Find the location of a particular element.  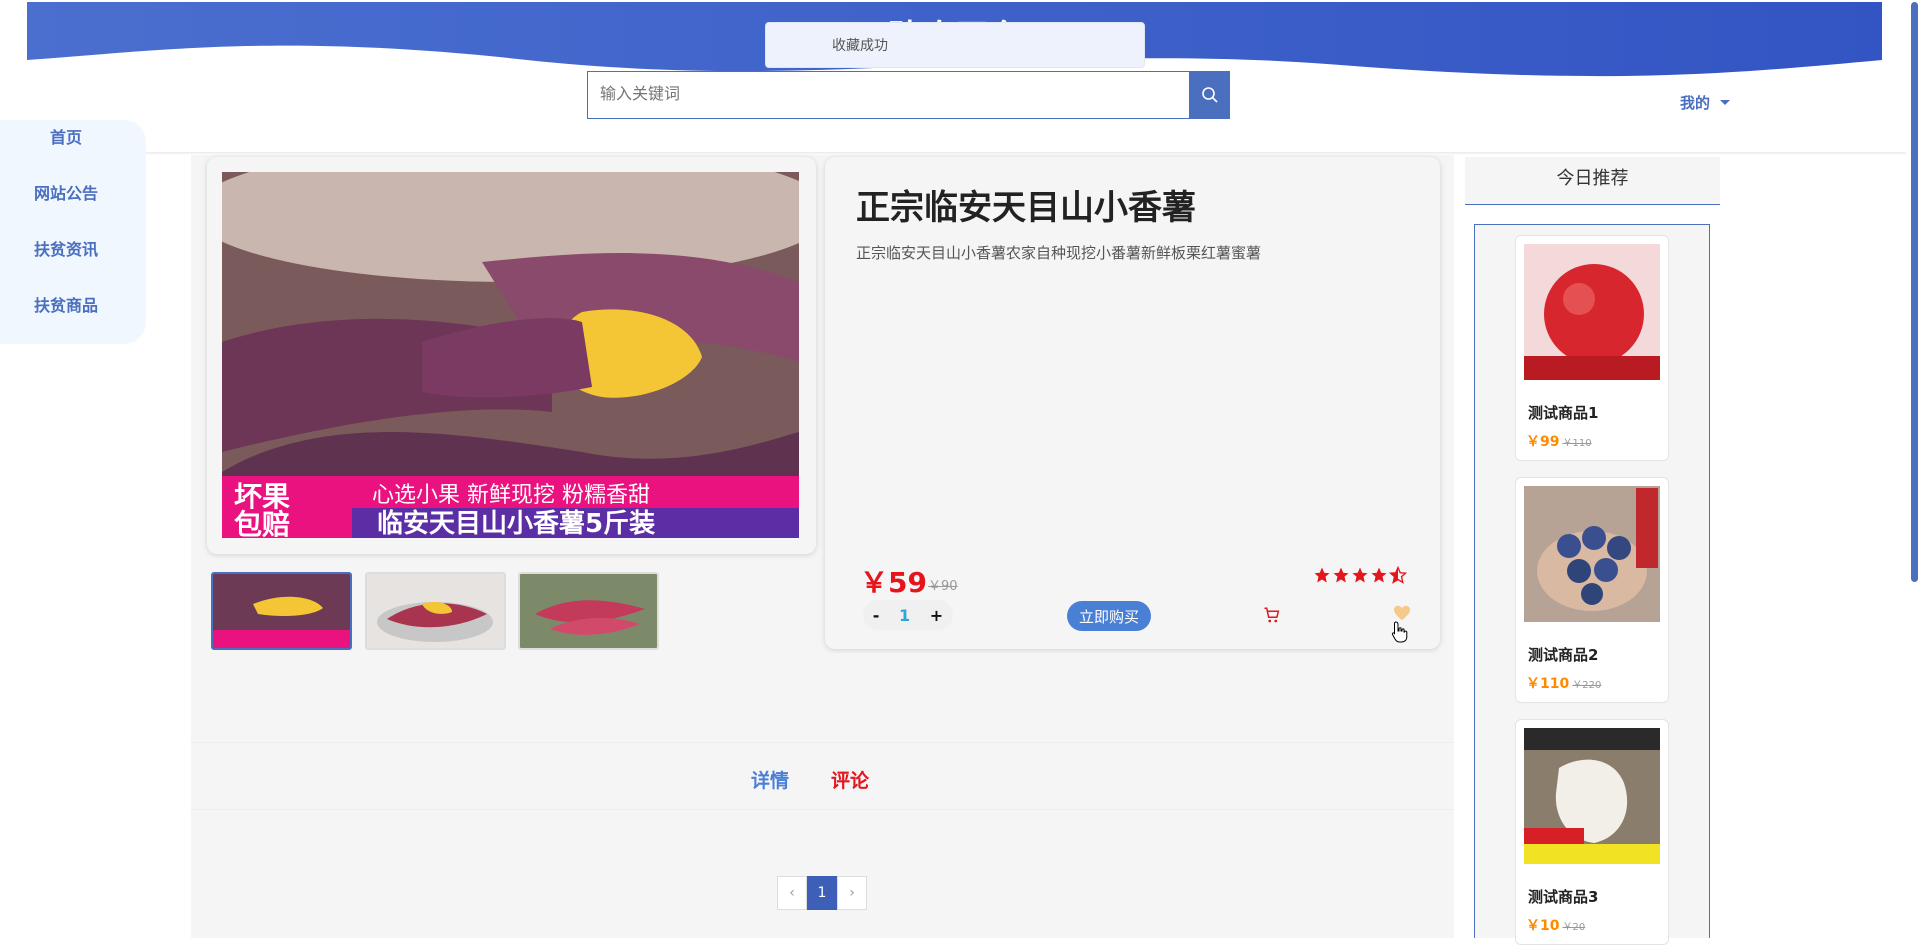

search-input is located at coordinates (888, 95).